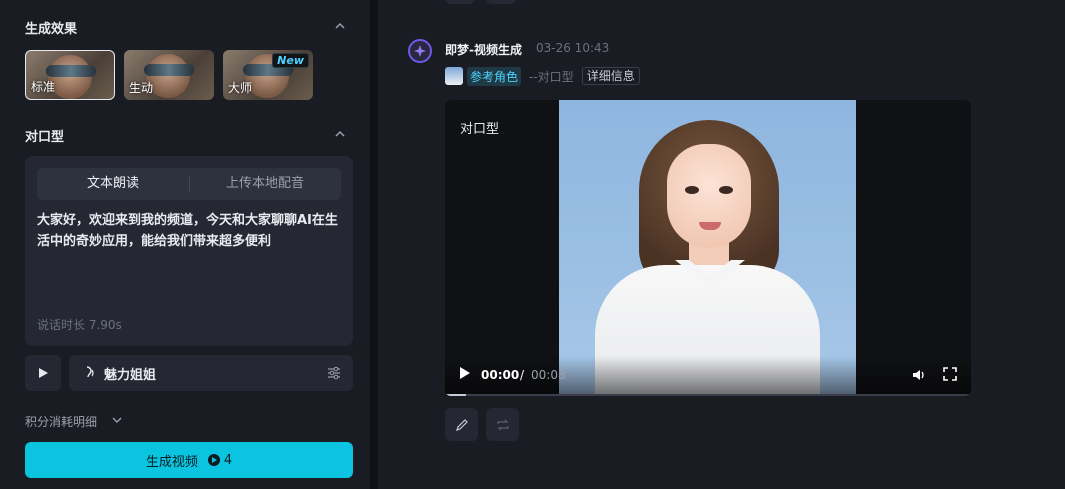 The height and width of the screenshot is (489, 1065). I want to click on details-button: 详细信息, so click(610, 76).